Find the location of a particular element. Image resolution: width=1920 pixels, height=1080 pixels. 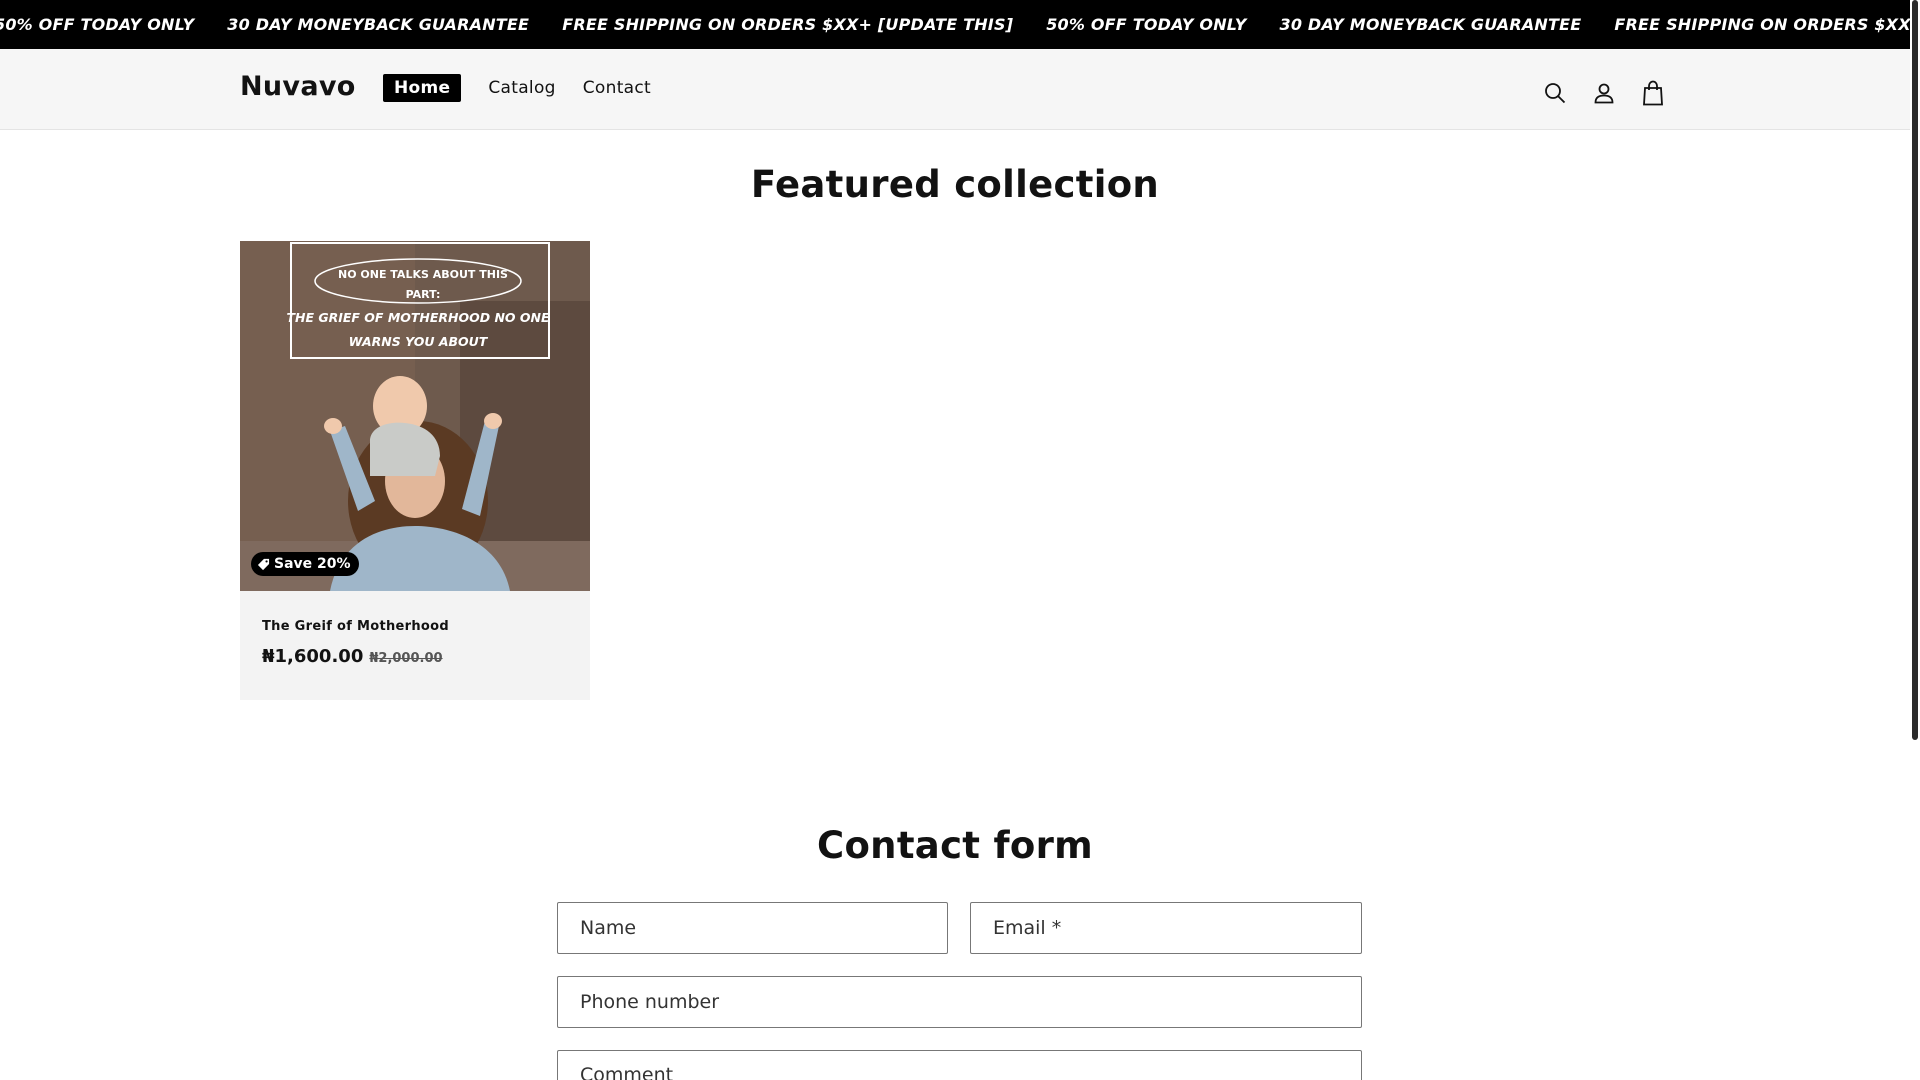

sale-badge: Save 20% is located at coordinates (305, 564).